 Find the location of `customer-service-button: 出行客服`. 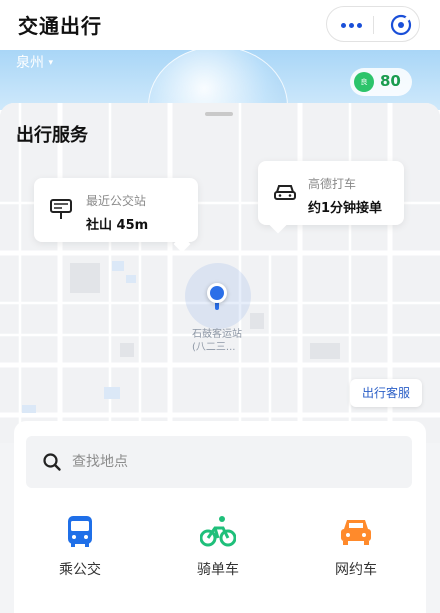

customer-service-button: 出行客服 is located at coordinates (386, 393).